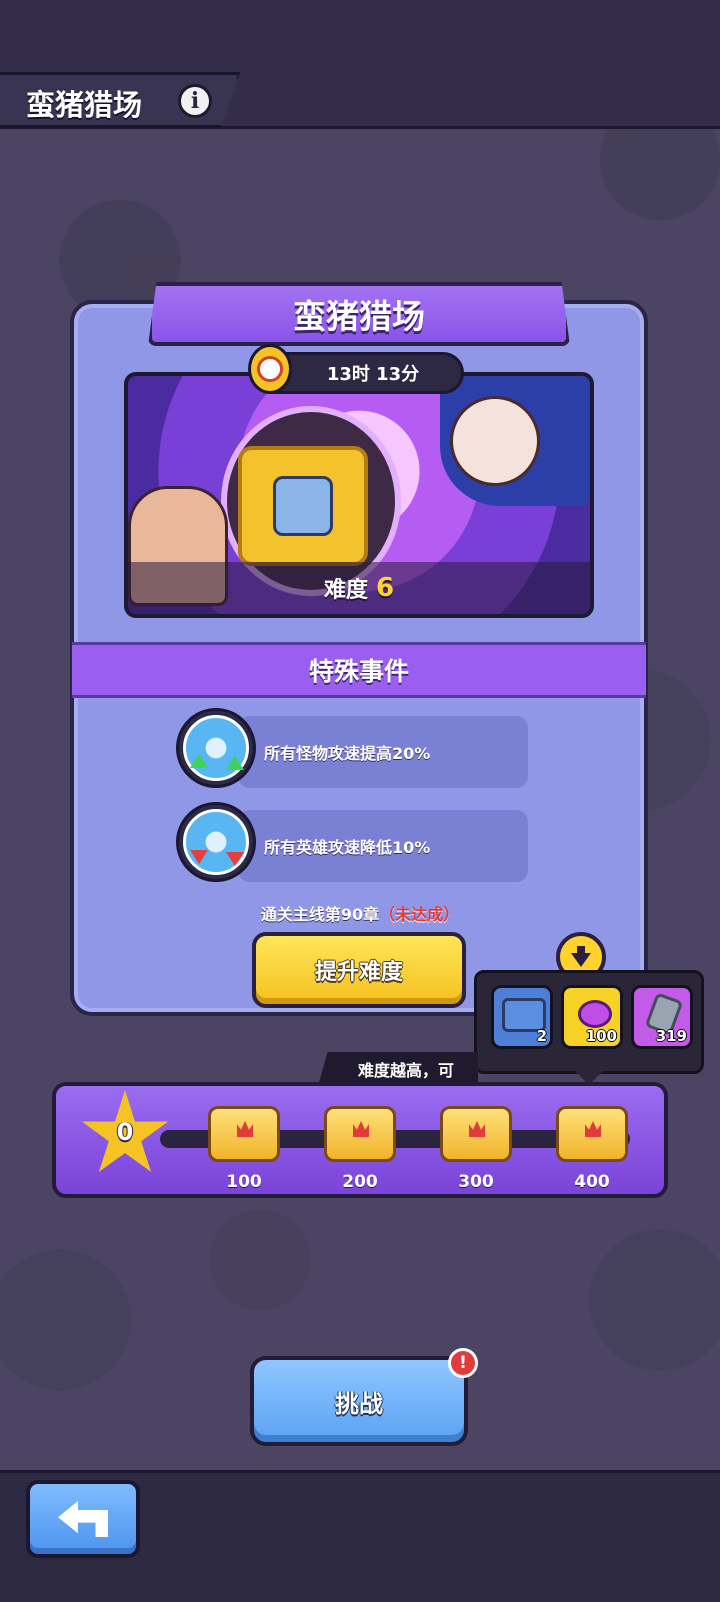 This screenshot has height=1602, width=720. I want to click on difficulty-label: 难度, so click(345, 590).